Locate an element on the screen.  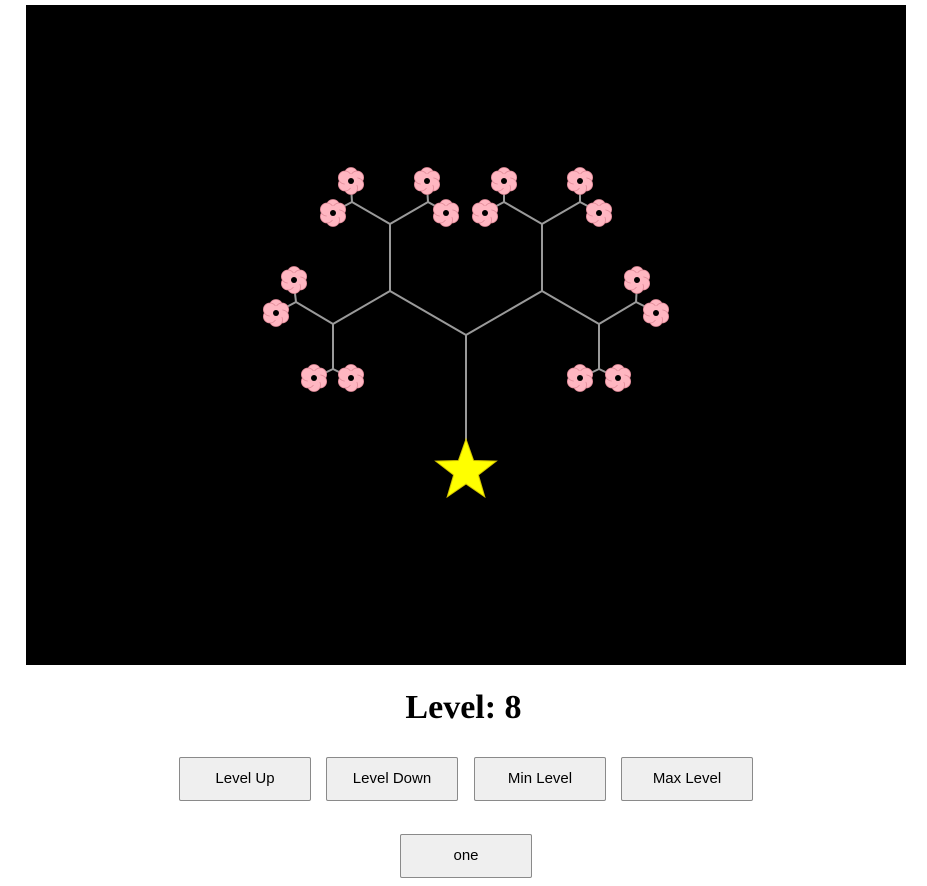
level-up-button: Level Up is located at coordinates (245, 779).